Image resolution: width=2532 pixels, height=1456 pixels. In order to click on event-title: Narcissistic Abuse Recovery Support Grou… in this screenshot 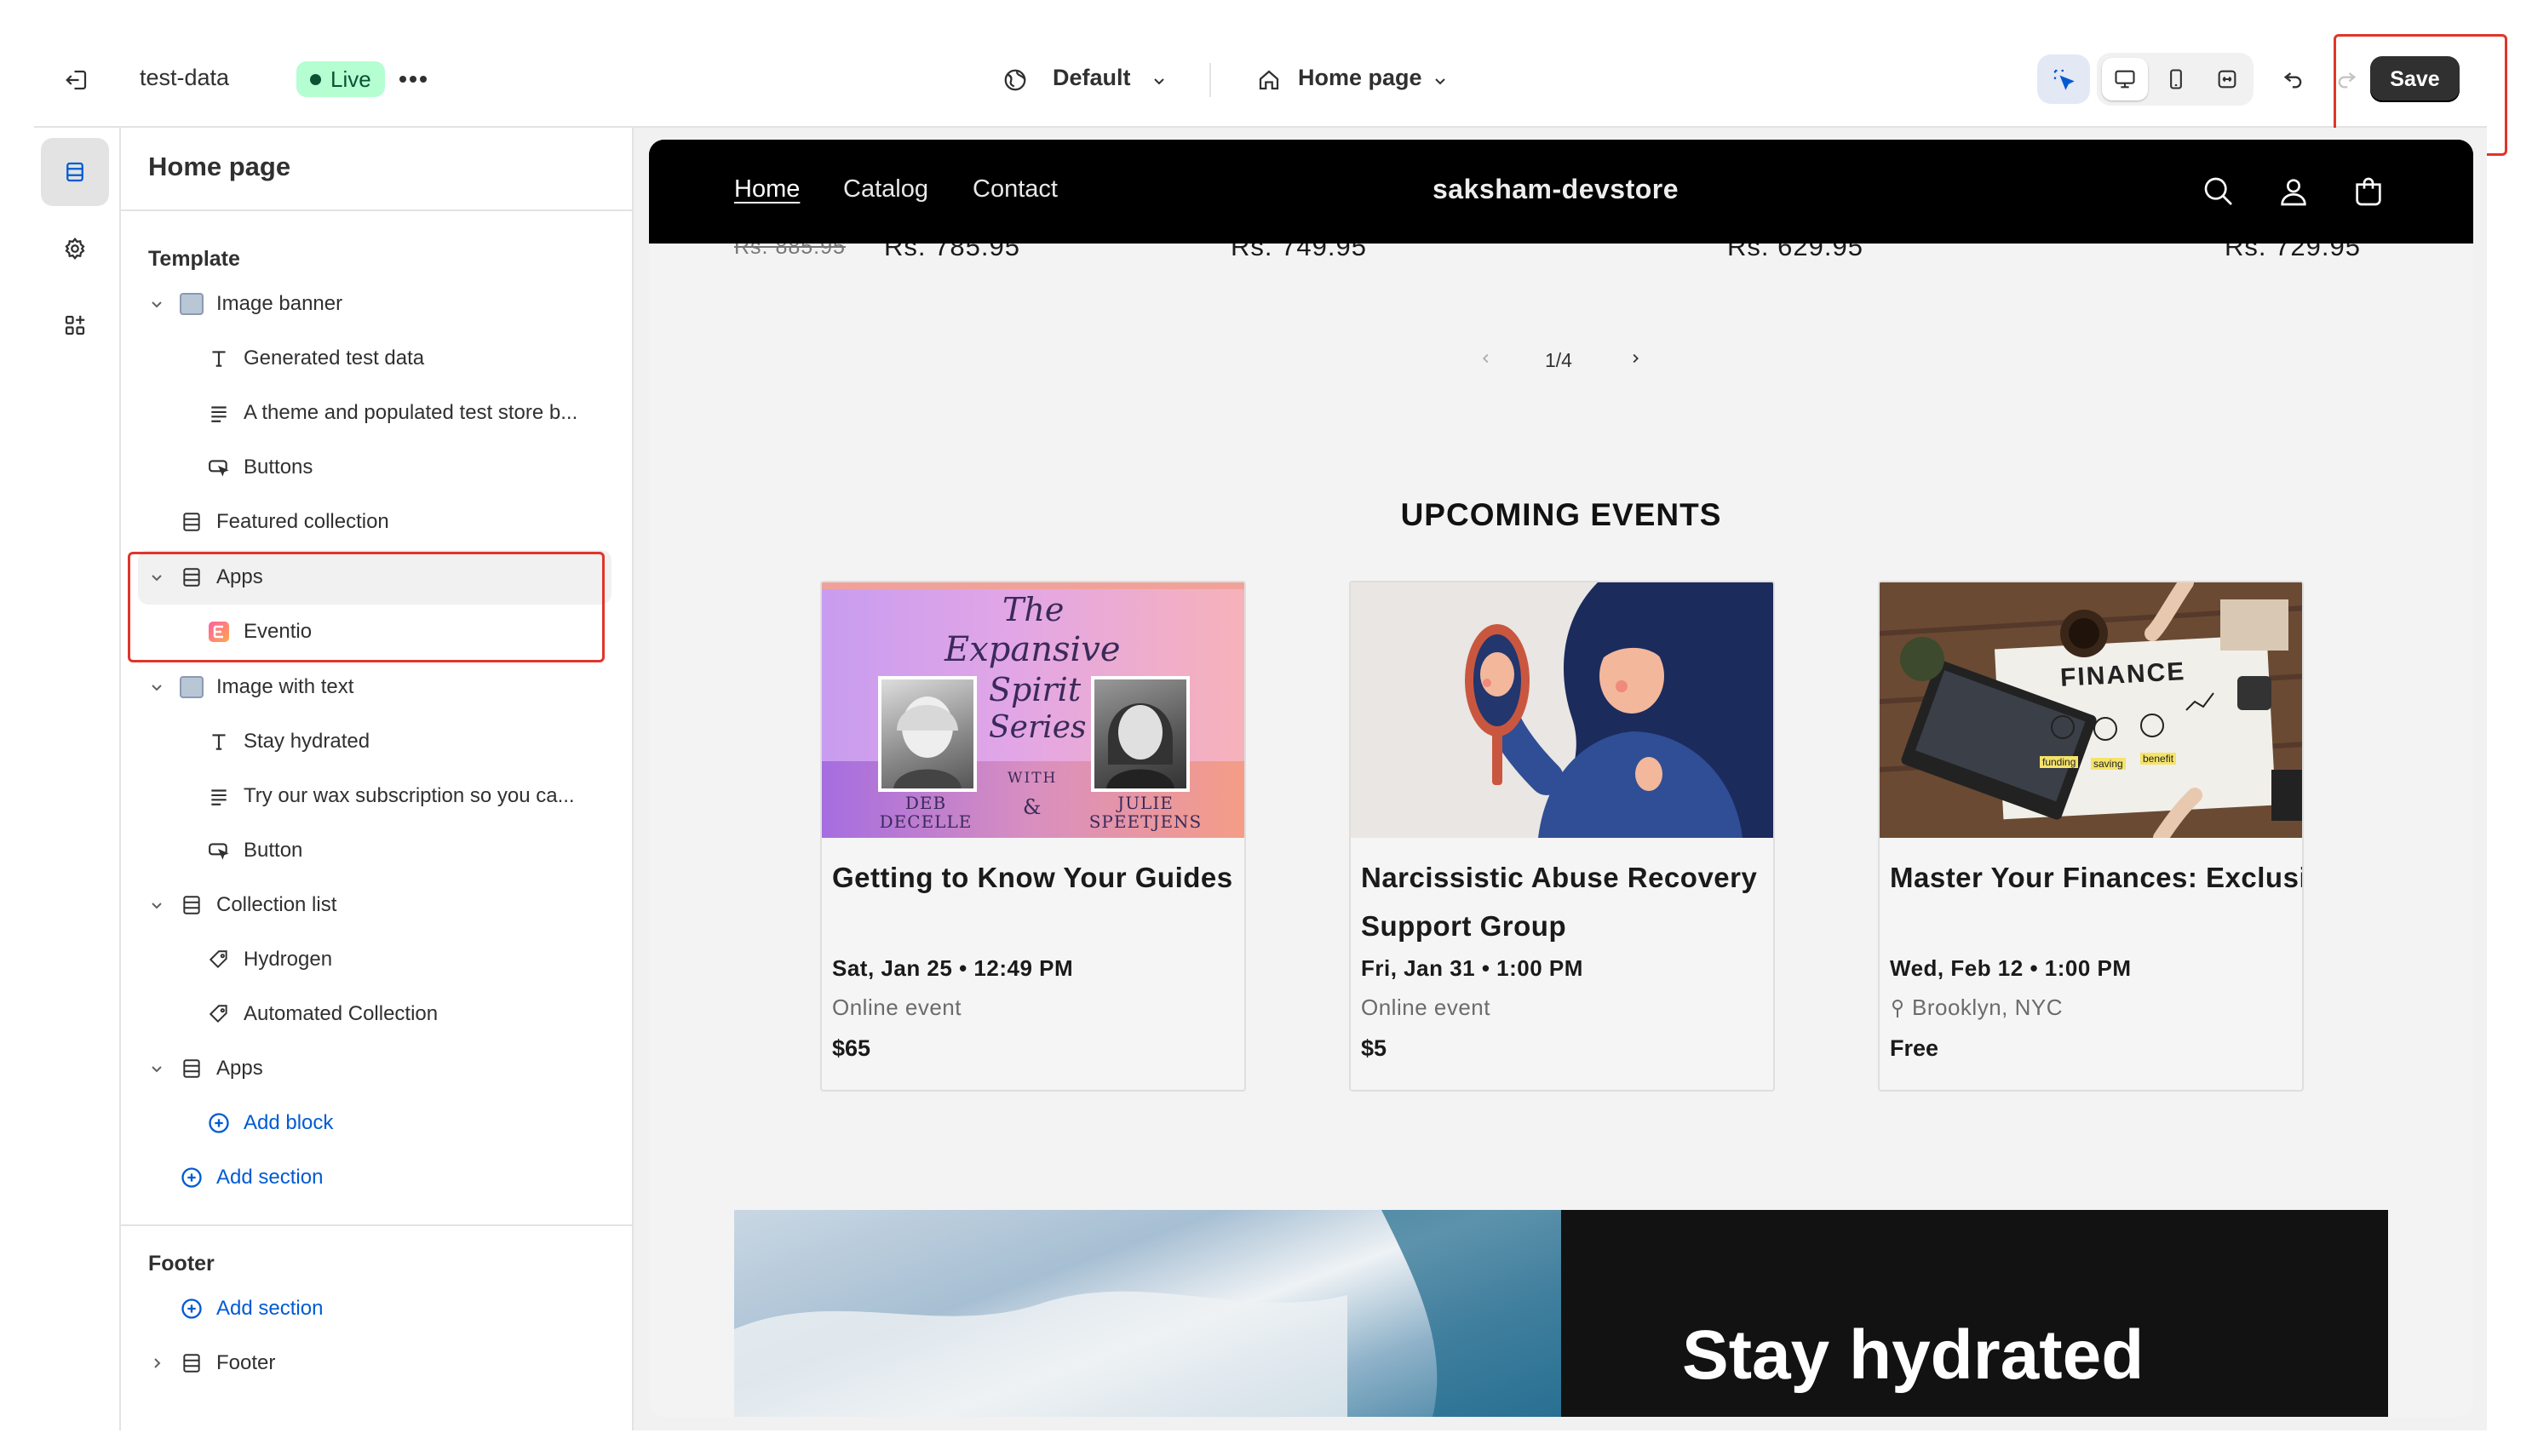, I will do `click(1566, 901)`.